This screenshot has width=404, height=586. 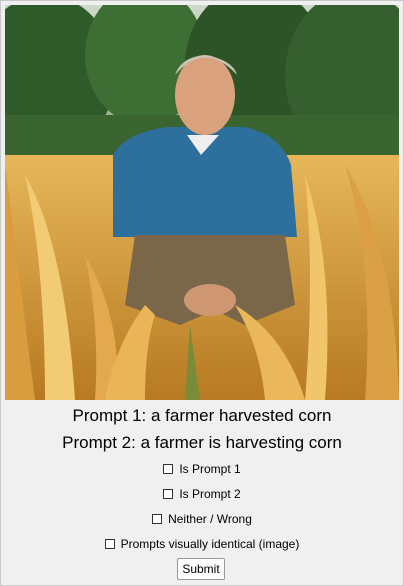 What do you see at coordinates (109, 544) in the screenshot?
I see `visually-identical-checkbox` at bounding box center [109, 544].